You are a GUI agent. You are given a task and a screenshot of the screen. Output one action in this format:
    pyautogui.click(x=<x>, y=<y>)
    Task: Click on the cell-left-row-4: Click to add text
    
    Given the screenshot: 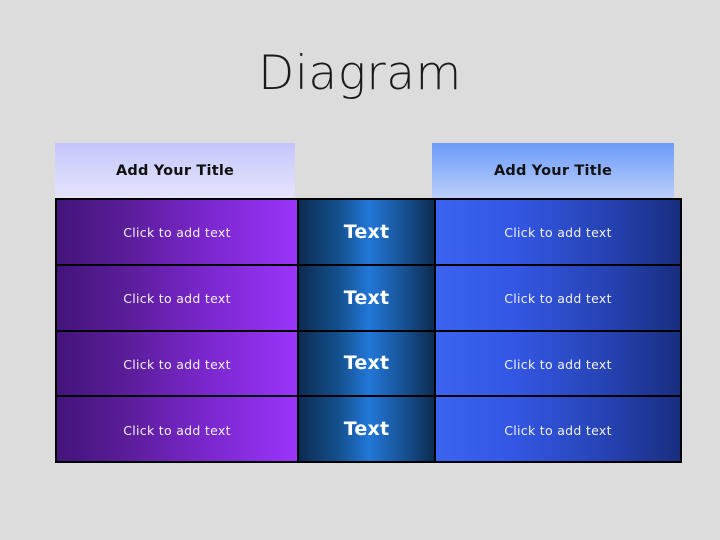 What is the action you would take?
    pyautogui.click(x=177, y=429)
    